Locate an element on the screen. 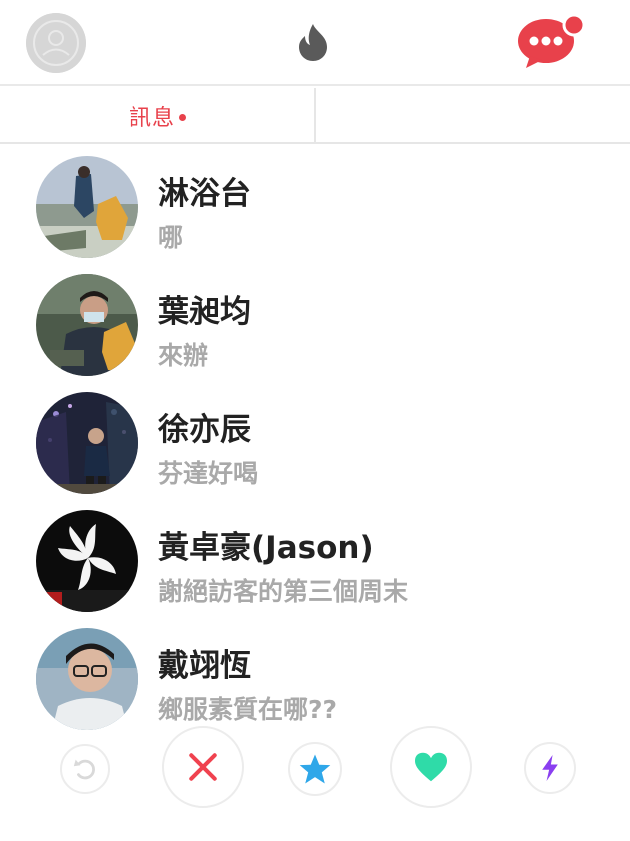  profile-button is located at coordinates (56, 43).